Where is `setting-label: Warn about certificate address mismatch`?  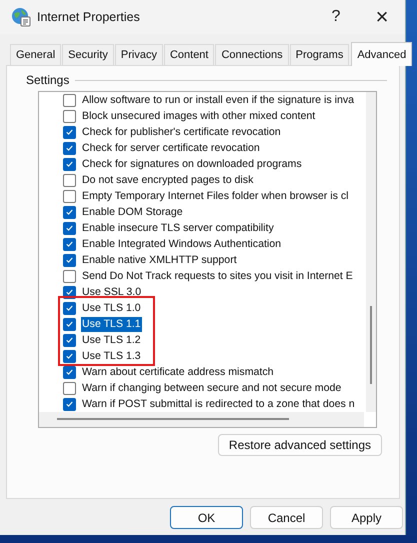 setting-label: Warn about certificate address mismatch is located at coordinates (178, 372).